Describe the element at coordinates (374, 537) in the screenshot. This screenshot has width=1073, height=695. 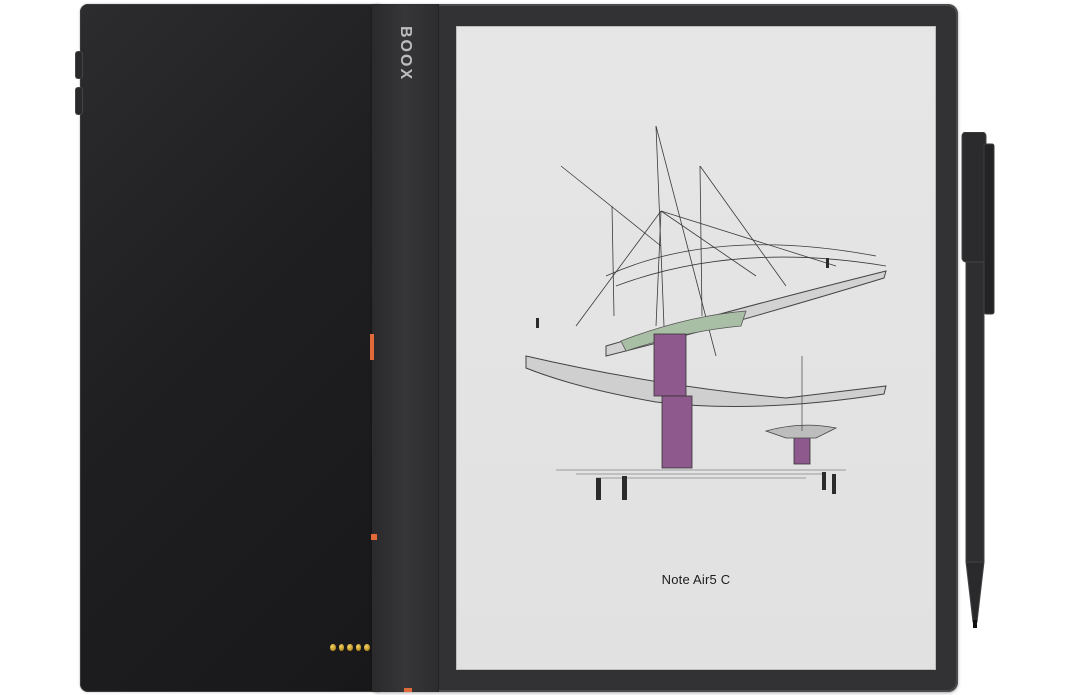
I see `hinge-accent-dot` at that location.